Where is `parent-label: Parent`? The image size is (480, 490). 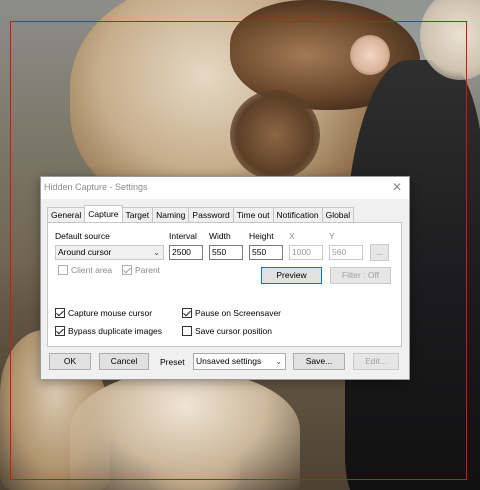 parent-label: Parent is located at coordinates (148, 270).